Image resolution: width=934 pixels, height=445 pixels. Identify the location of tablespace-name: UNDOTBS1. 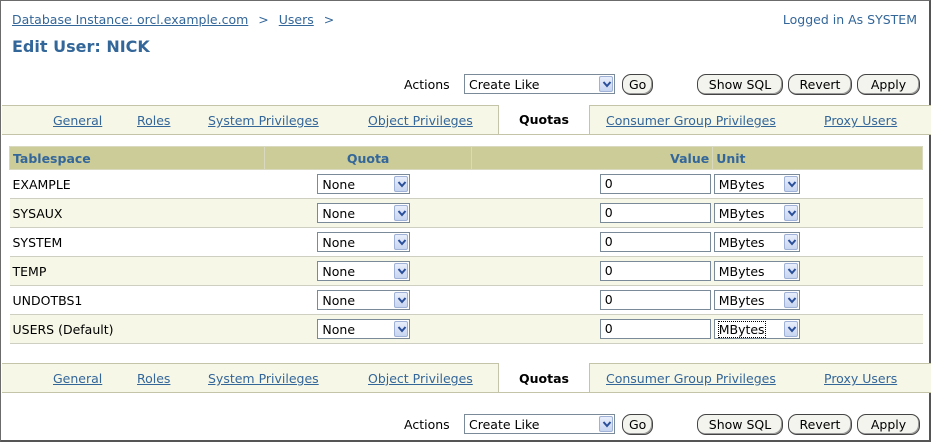
(137, 300).